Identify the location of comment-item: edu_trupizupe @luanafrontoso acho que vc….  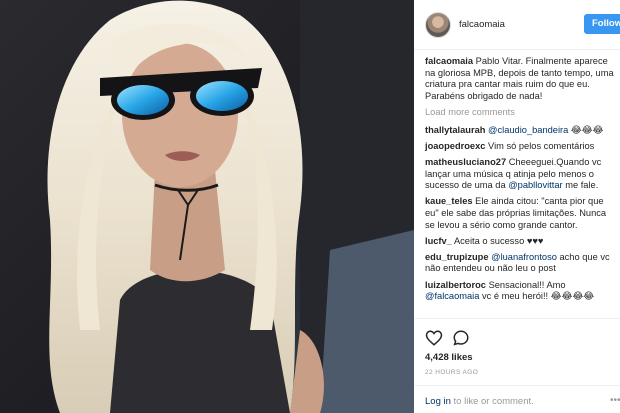
(521, 263).